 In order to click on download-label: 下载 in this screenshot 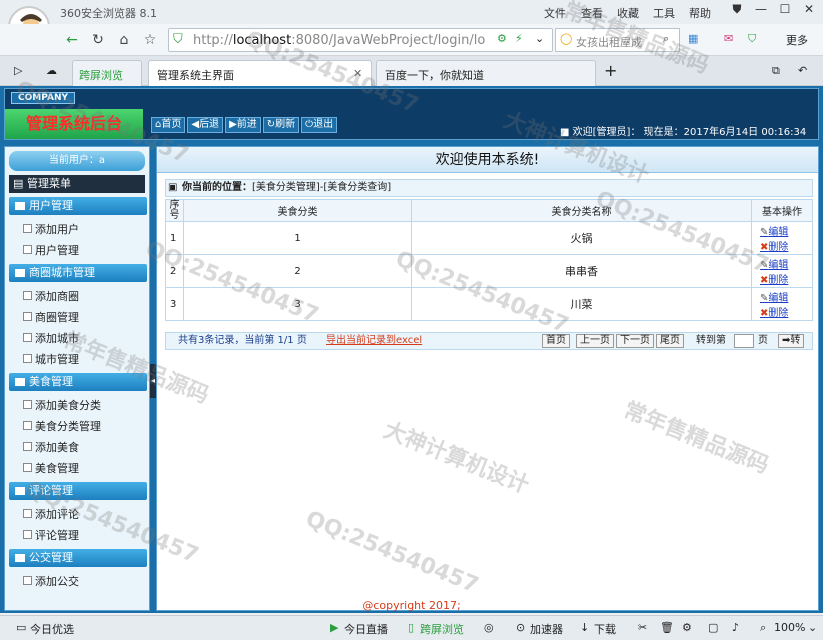, I will do `click(605, 629)`.